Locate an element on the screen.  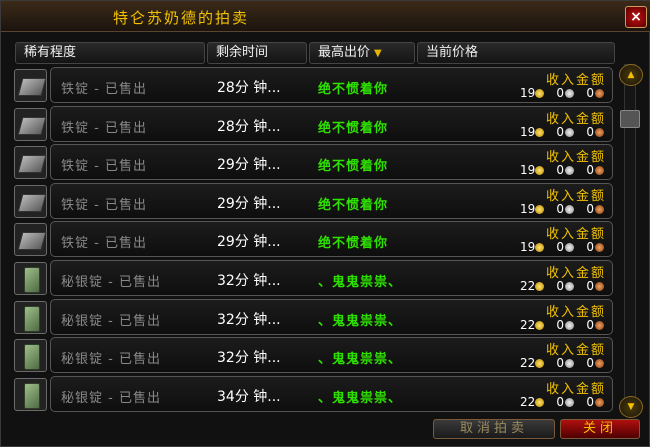
highest-bidder: 绝不惯着你 is located at coordinates (353, 128).